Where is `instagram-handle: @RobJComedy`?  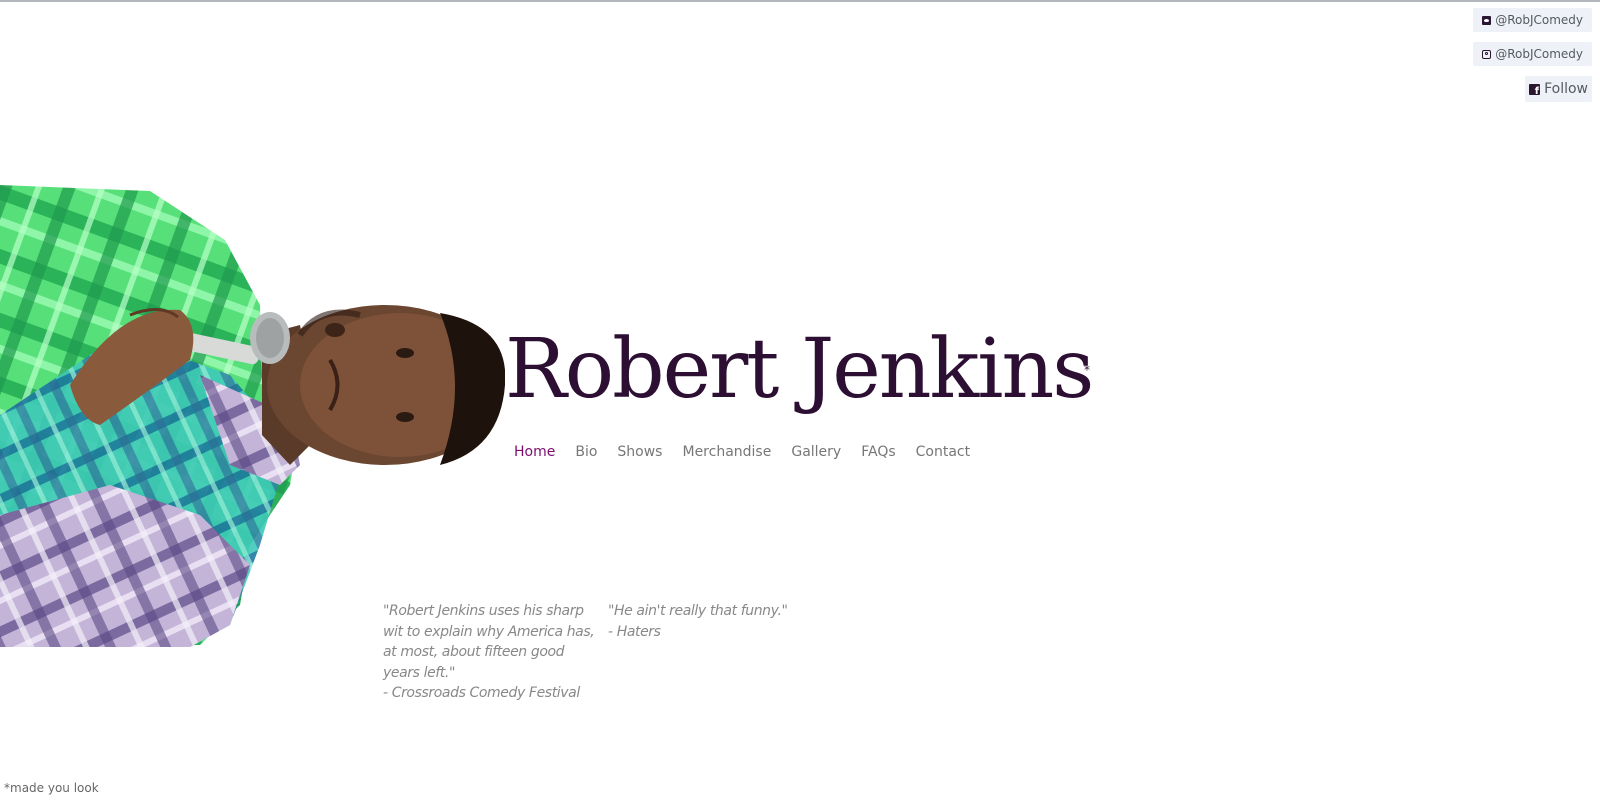
instagram-handle: @RobJComedy is located at coordinates (1539, 54).